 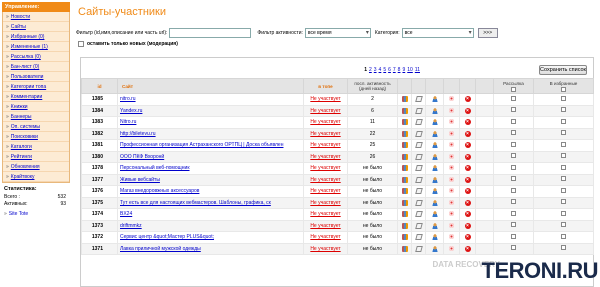 I want to click on sidebar-item: Избранные (0), so click(x=36, y=37).